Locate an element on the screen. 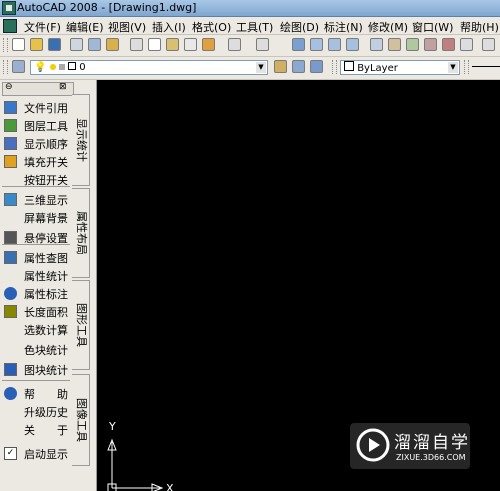  cut-icon is located at coordinates (136, 44).